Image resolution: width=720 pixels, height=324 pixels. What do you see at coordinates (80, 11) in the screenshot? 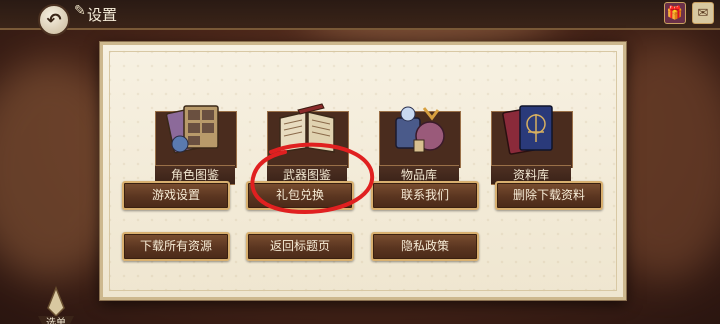
I see `quill-icon: ✎` at bounding box center [80, 11].